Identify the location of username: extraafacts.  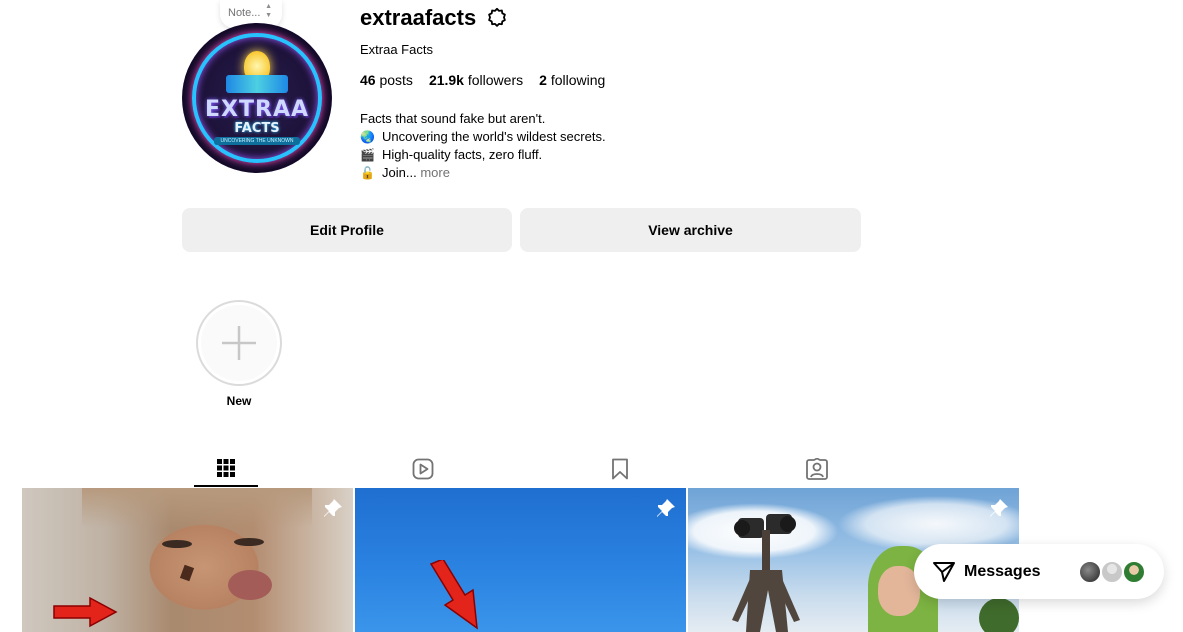
(418, 17).